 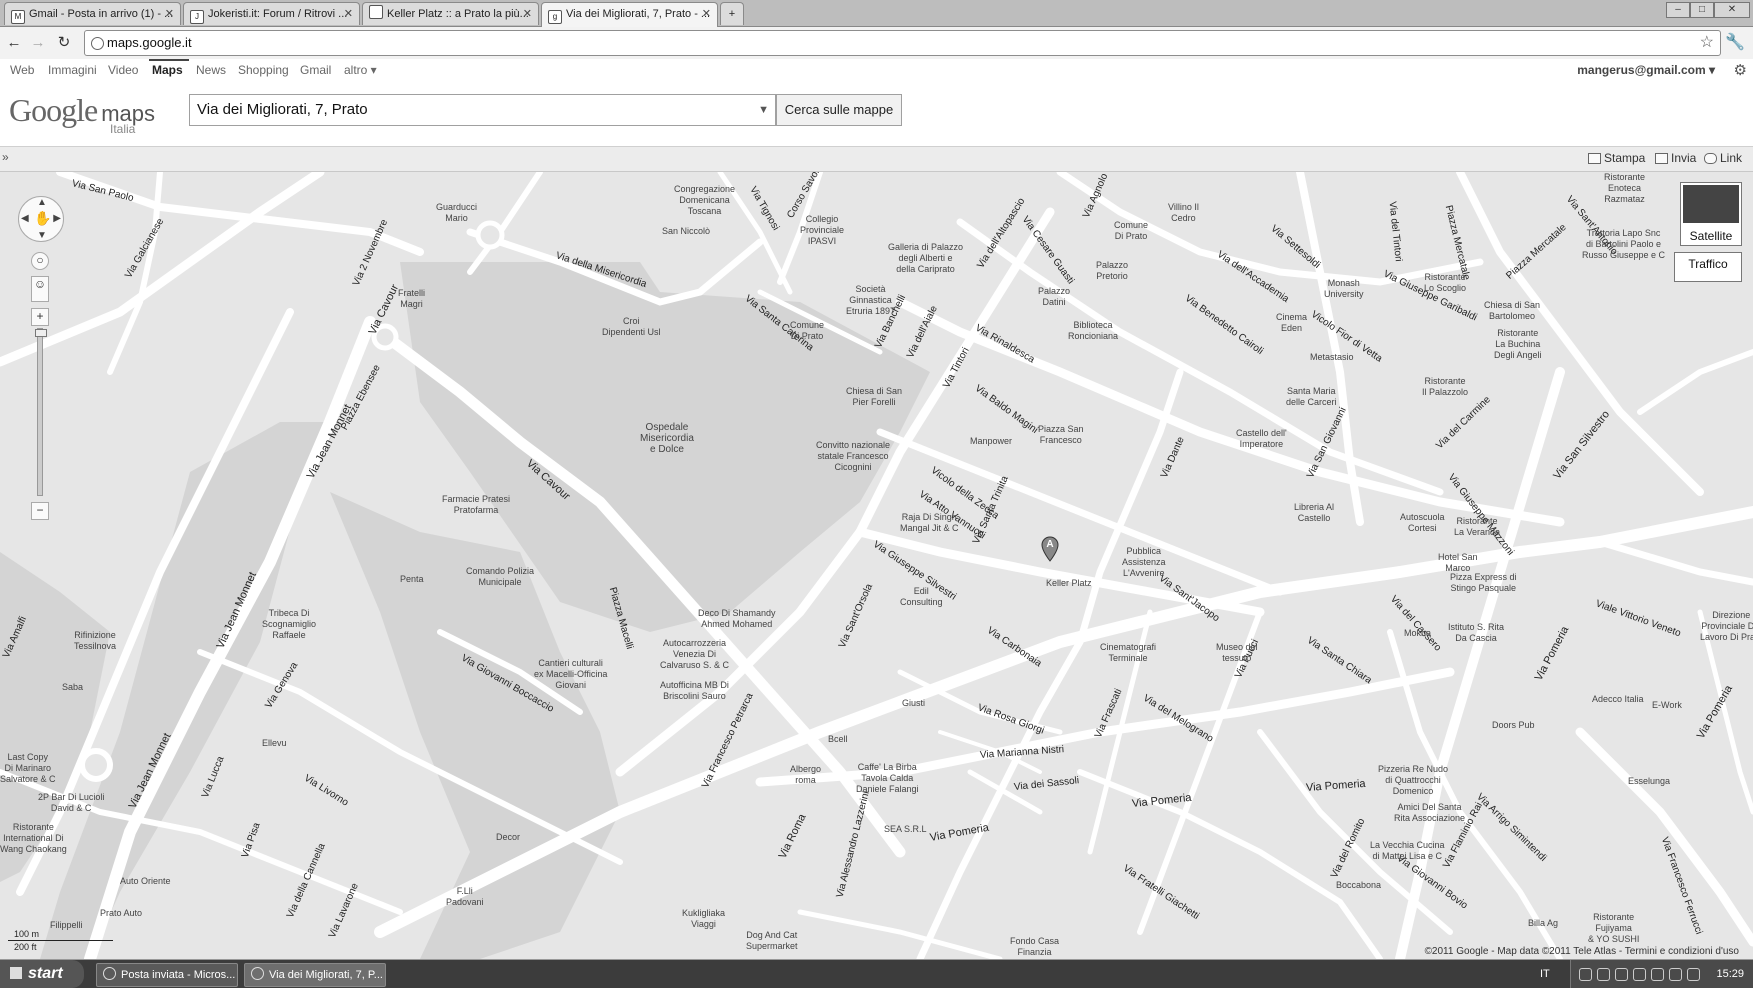 What do you see at coordinates (1050, 549) in the screenshot?
I see `location-marker: A` at bounding box center [1050, 549].